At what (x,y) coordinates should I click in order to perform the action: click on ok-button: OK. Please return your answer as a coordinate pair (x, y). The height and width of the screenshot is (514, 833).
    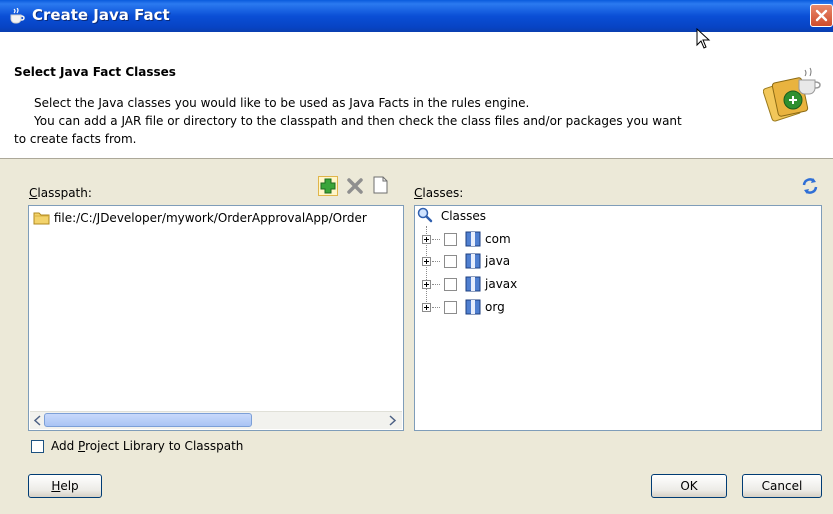
    Looking at the image, I should click on (689, 486).